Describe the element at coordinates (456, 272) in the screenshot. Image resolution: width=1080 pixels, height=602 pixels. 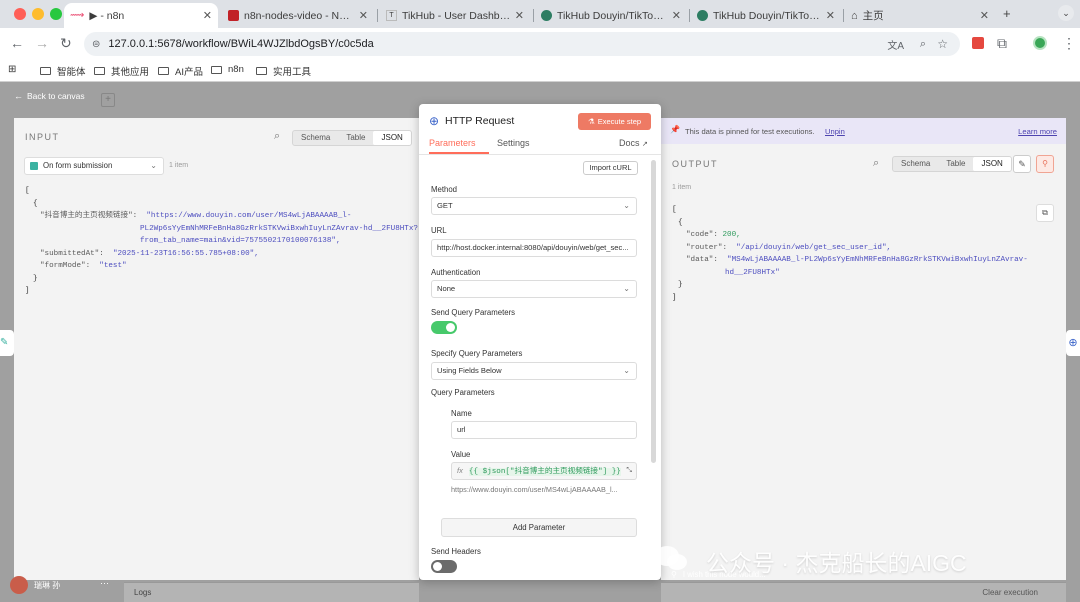
I see `authentication-label: Authentication` at that location.